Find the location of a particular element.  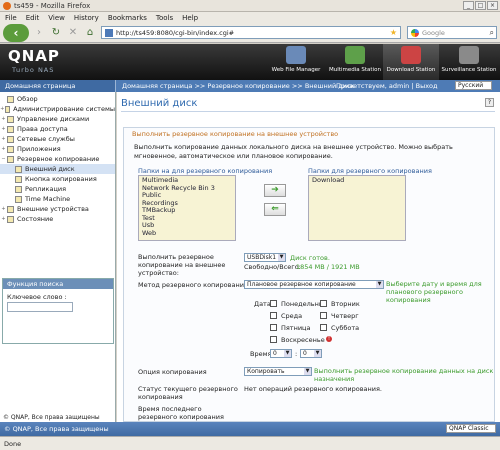

sidebar-item: + Состояние is located at coordinates (57, 219).